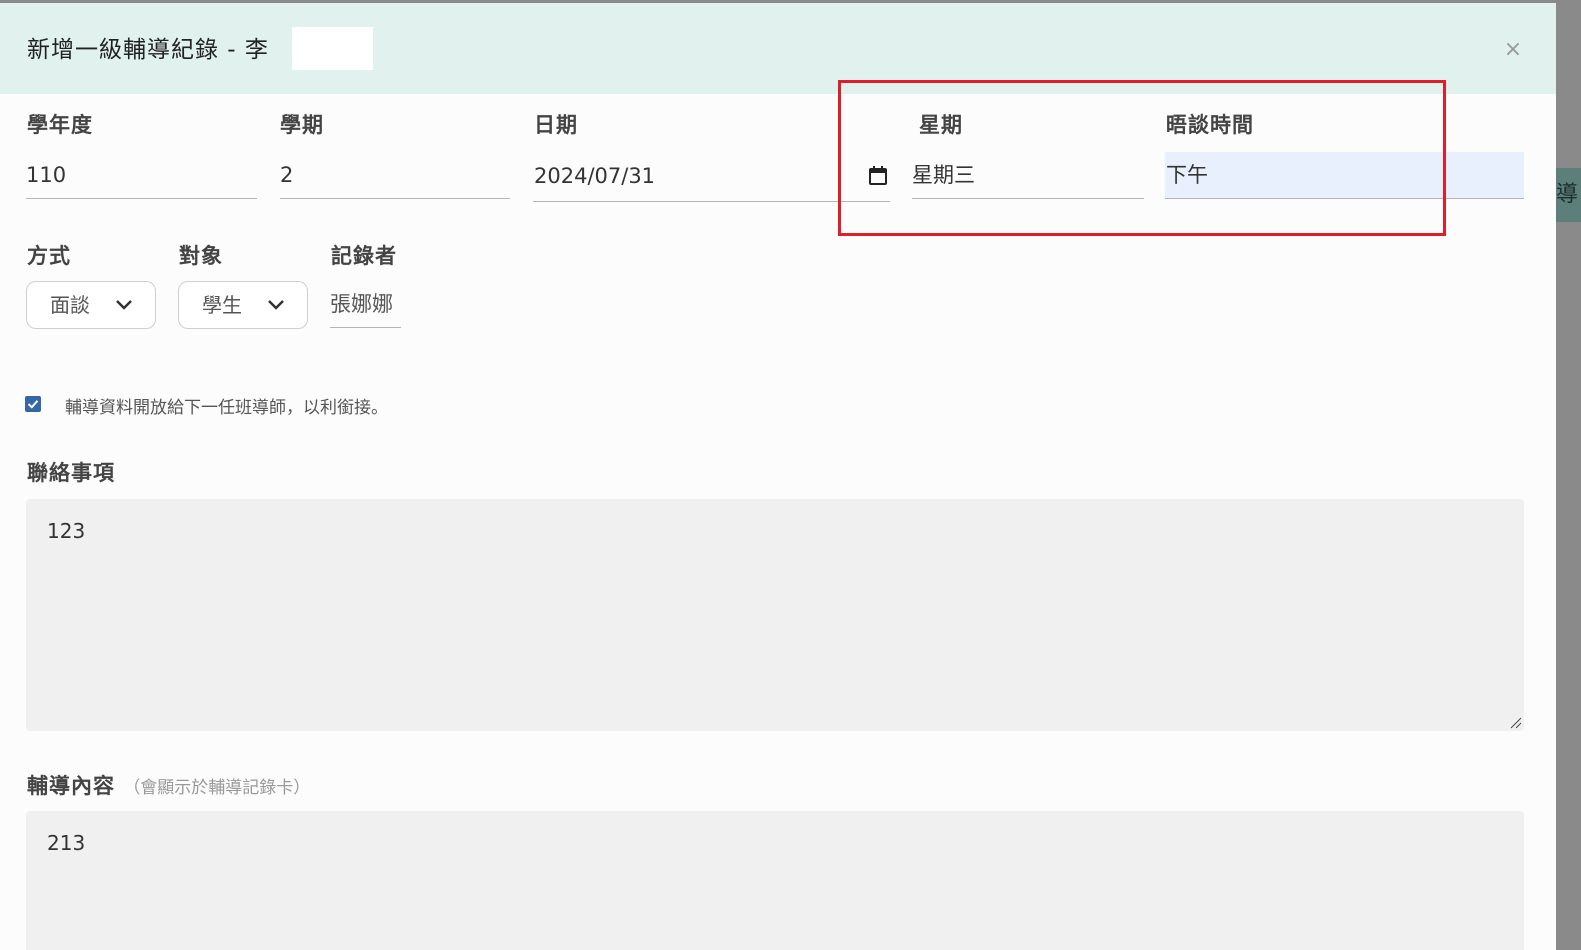 The image size is (1581, 950). I want to click on counsel-content-title: 輔導內容, so click(71, 786).